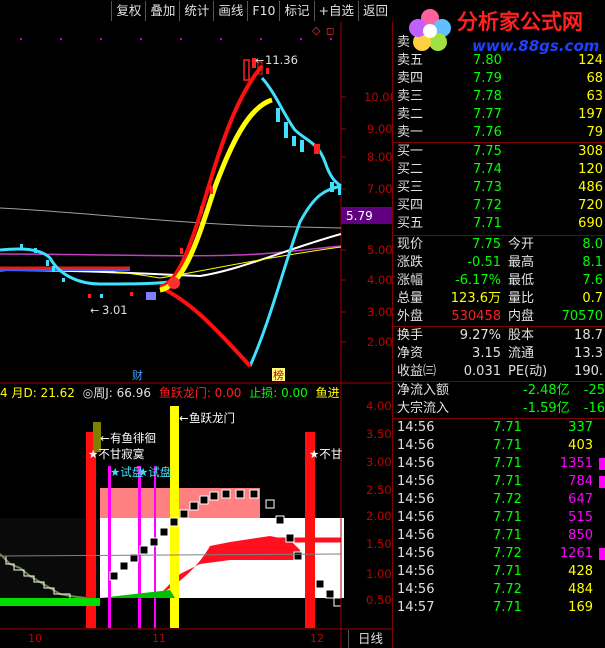 The width and height of the screenshot is (605, 648). Describe the element at coordinates (137, 375) in the screenshot. I see `event-label-finance: 财` at that location.